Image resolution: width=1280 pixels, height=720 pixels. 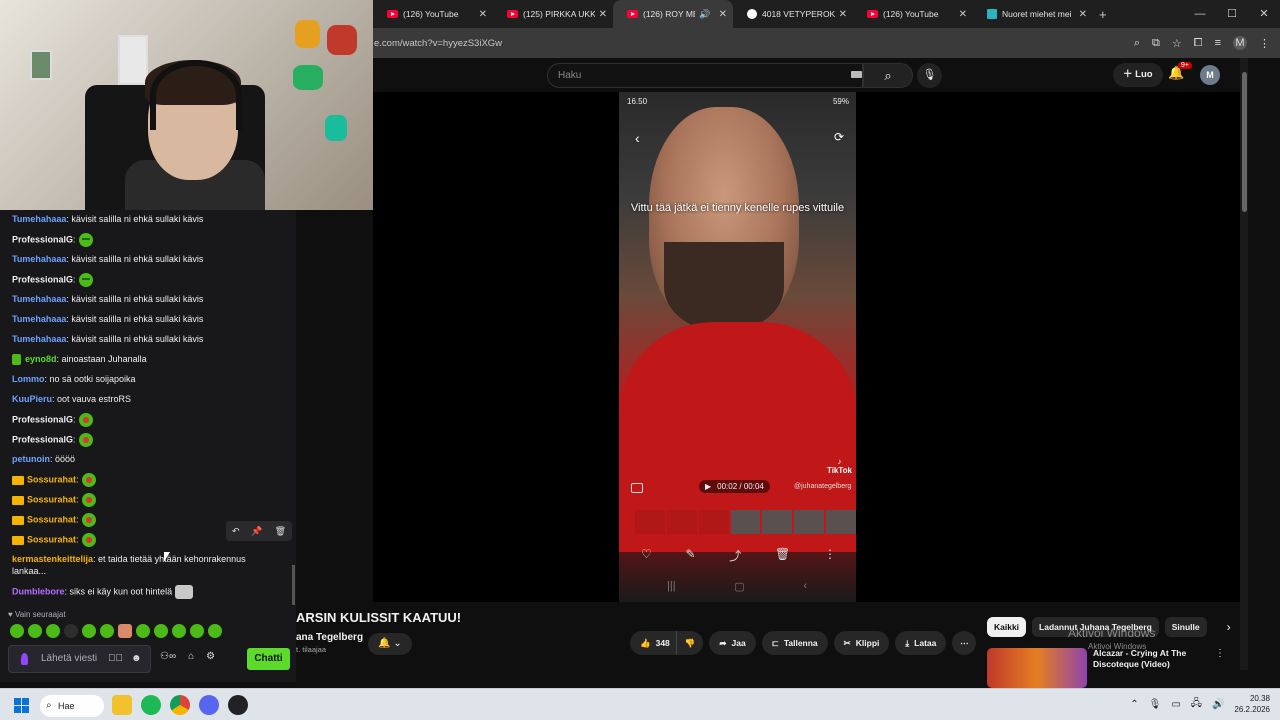 I want to click on profile-avatar: M, so click(x=1240, y=43).